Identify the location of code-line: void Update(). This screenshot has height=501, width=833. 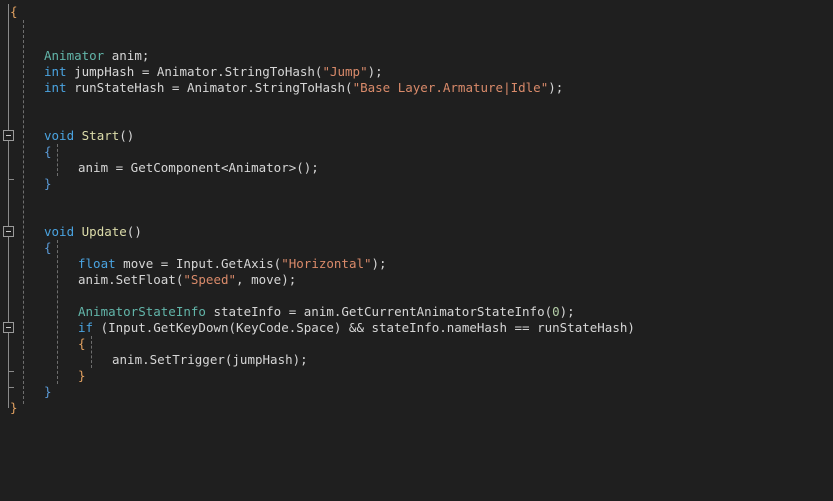
(93, 231).